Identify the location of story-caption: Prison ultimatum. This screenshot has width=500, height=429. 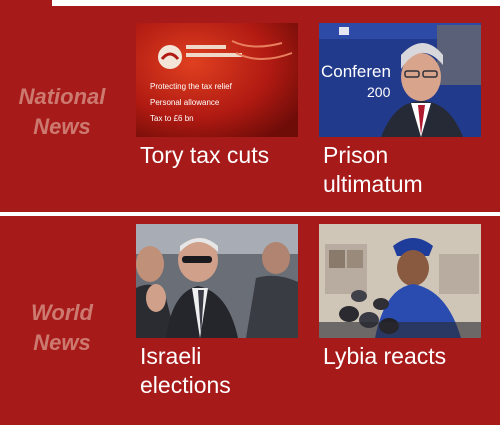
(409, 170).